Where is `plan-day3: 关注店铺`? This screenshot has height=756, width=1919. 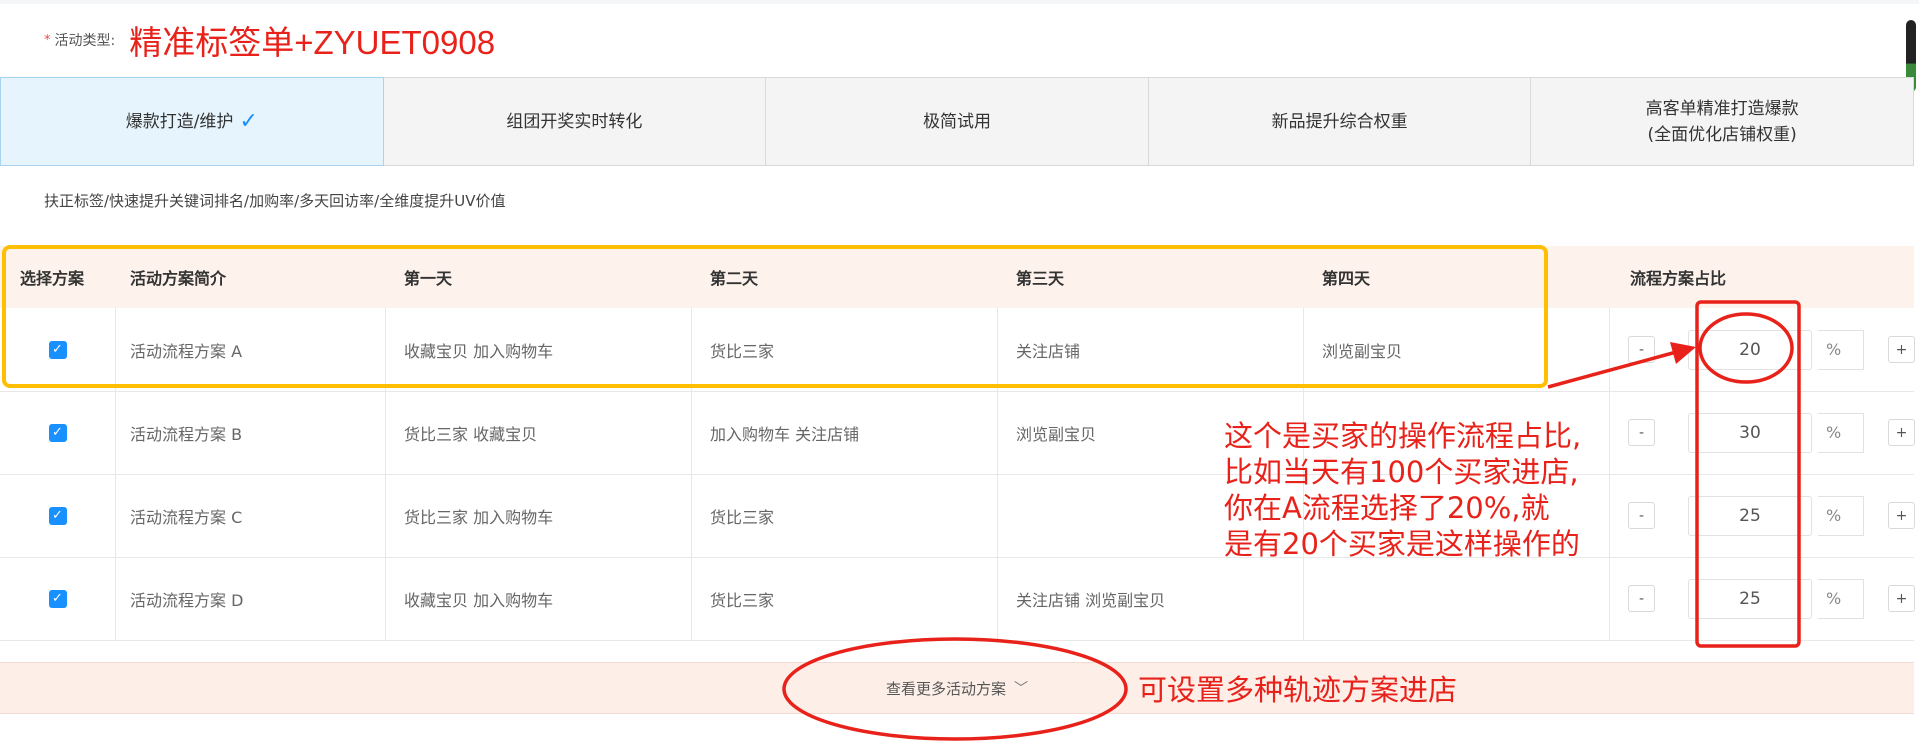 plan-day3: 关注店铺 is located at coordinates (1151, 349).